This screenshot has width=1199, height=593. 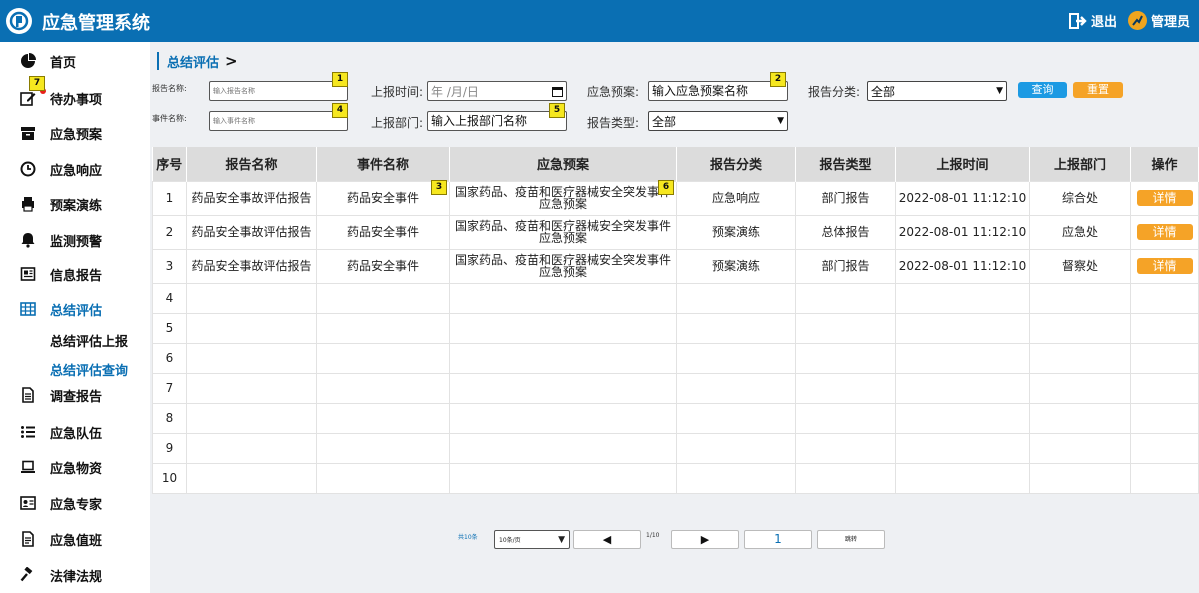 I want to click on document-icon, so click(x=28, y=395).